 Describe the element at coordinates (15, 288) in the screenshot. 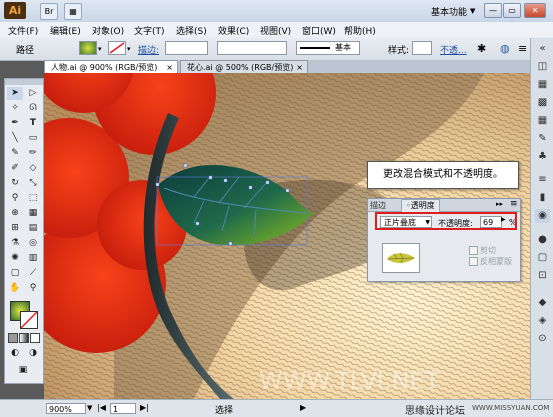

I see `hand-tool-icon: ✋` at that location.